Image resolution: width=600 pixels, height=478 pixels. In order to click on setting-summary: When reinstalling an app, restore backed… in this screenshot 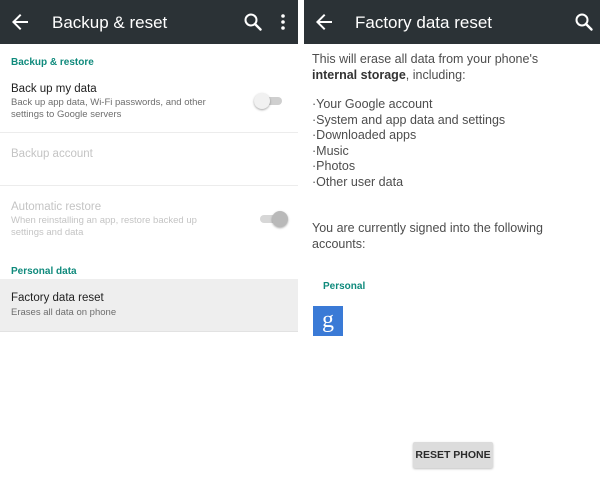, I will do `click(104, 226)`.